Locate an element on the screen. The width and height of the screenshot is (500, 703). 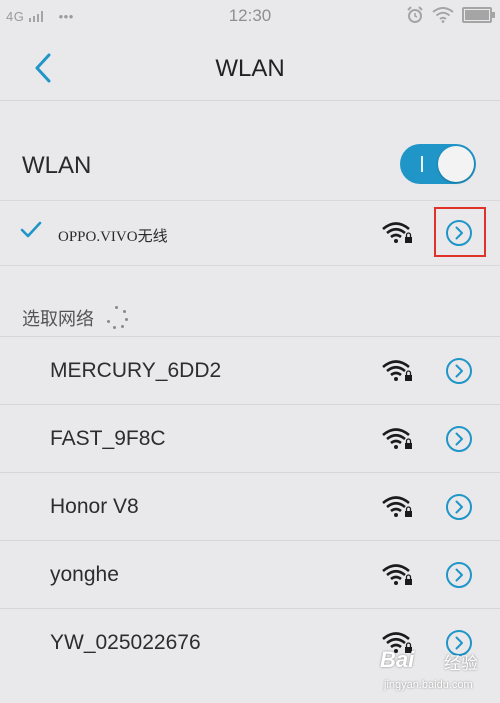
connected-network-row: OPPO.VIVO无线 is located at coordinates (250, 233).